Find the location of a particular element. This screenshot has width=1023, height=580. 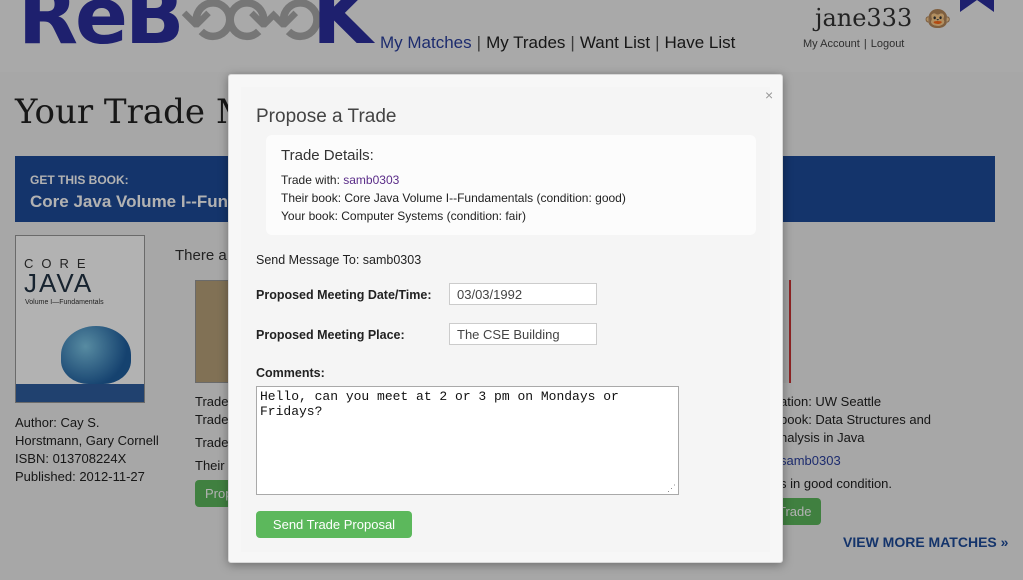

meeting-date-label: Proposed Meeting Date/Time: is located at coordinates (344, 295).